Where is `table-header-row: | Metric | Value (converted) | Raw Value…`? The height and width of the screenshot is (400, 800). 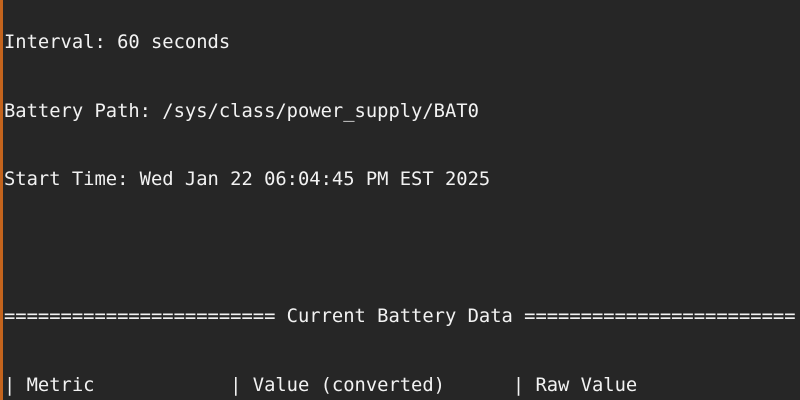
table-header-row: | Metric | Value (converted) | Raw Value… is located at coordinates (402, 385).